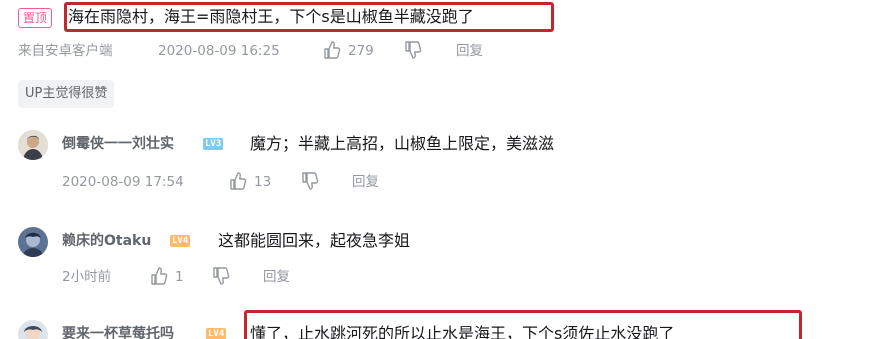 The width and height of the screenshot is (871, 339). What do you see at coordinates (65, 51) in the screenshot?
I see `comment-source: 来自安卓客户端` at bounding box center [65, 51].